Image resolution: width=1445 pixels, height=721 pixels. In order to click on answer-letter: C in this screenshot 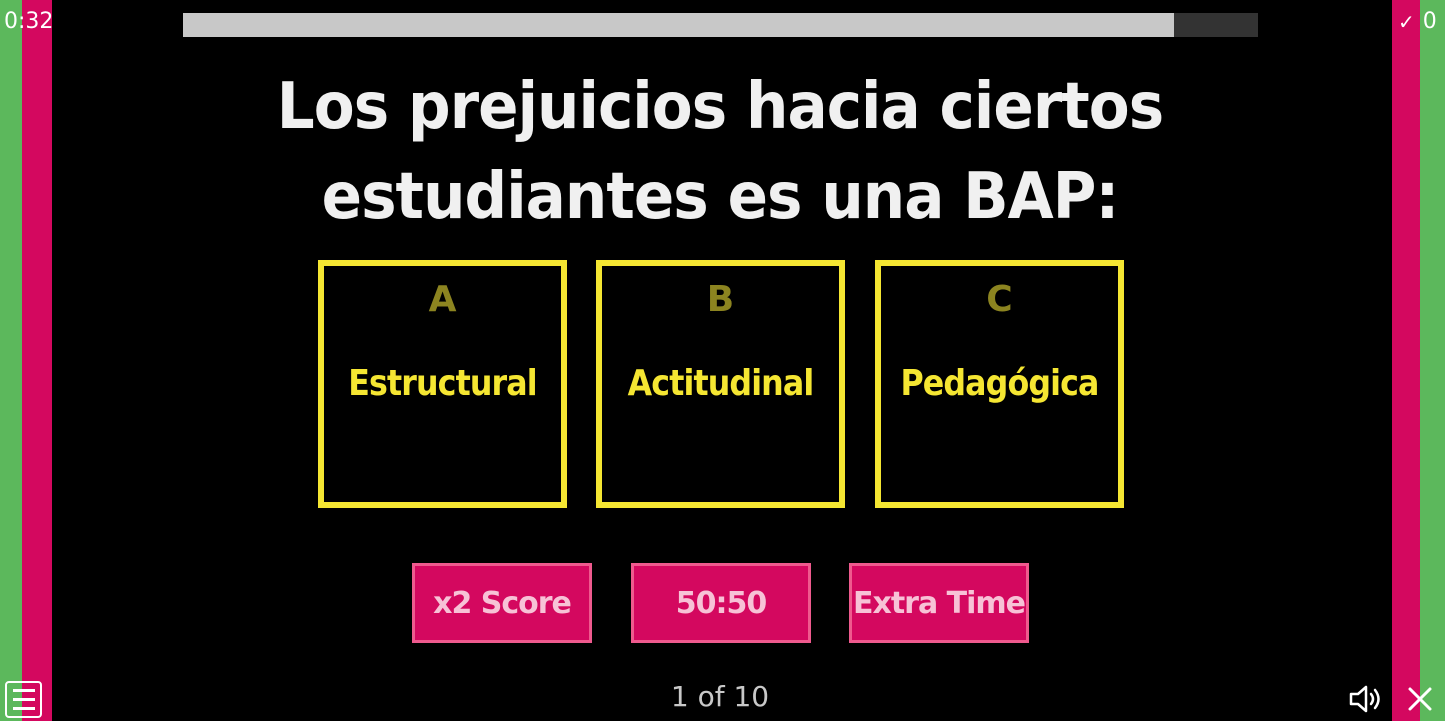, I will do `click(999, 299)`.